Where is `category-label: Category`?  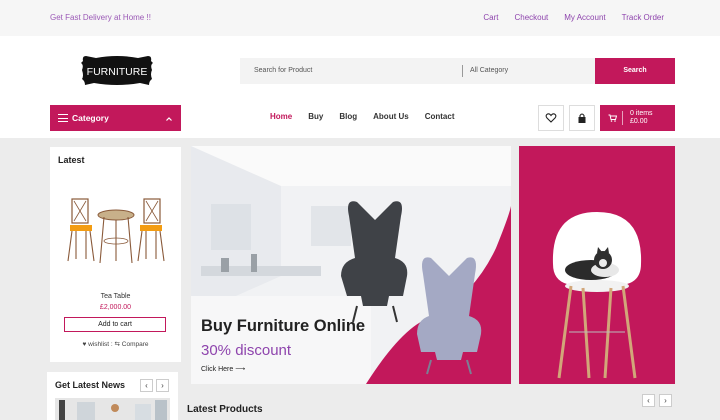
category-label: Category is located at coordinates (90, 118).